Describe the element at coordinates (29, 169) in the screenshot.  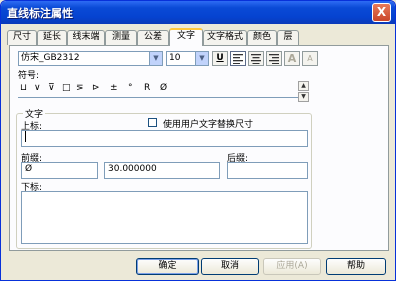
I see `prefix-value: Ø` at that location.